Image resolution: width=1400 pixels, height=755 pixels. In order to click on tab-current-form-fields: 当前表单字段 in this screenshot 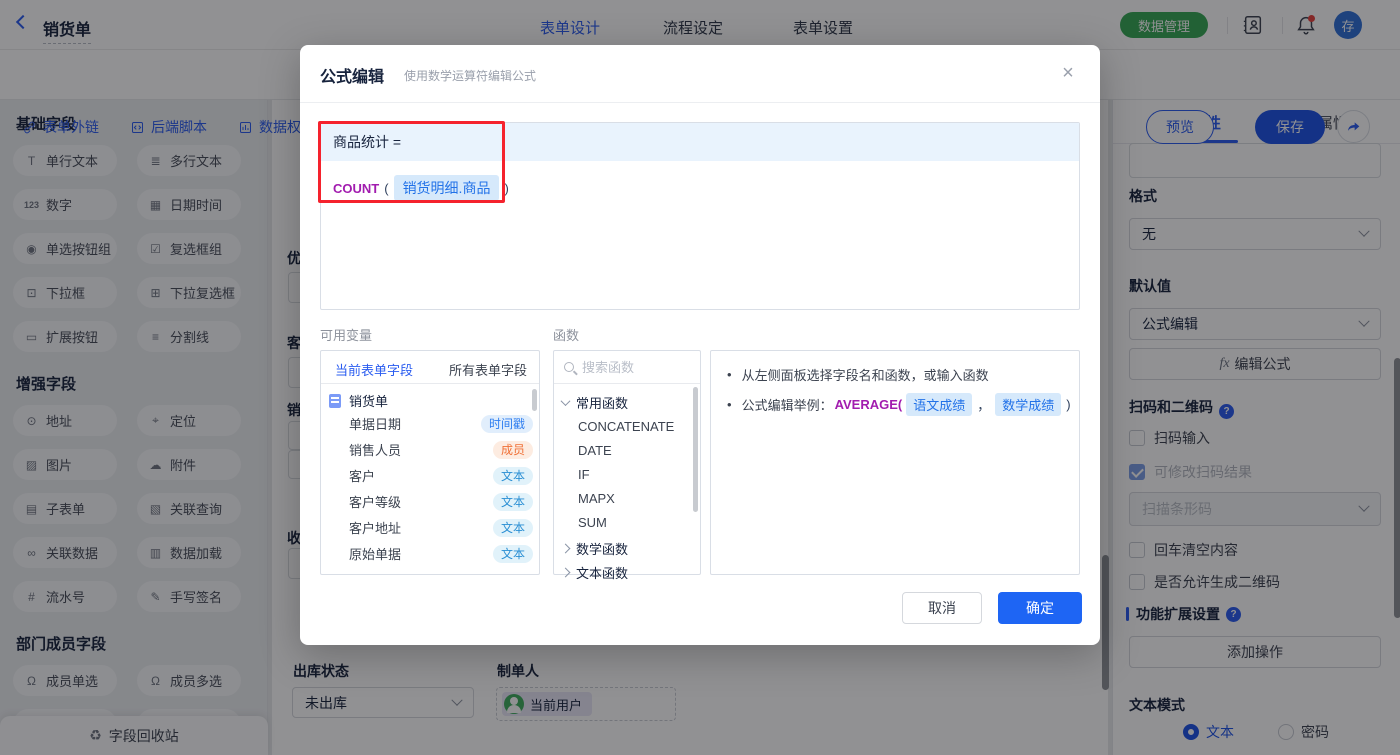, I will do `click(374, 369)`.